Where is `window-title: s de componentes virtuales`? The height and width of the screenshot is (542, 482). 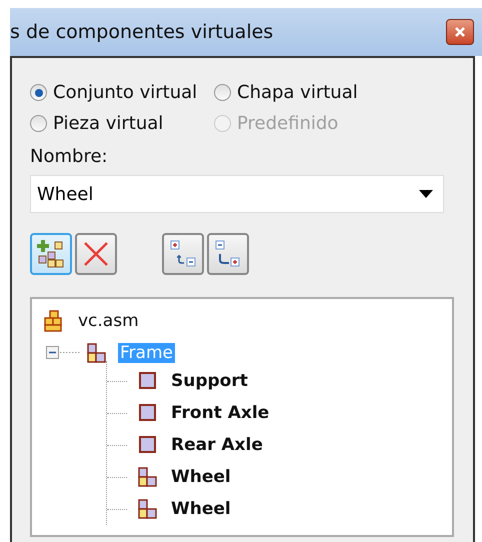 window-title: s de componentes virtuales is located at coordinates (142, 32).